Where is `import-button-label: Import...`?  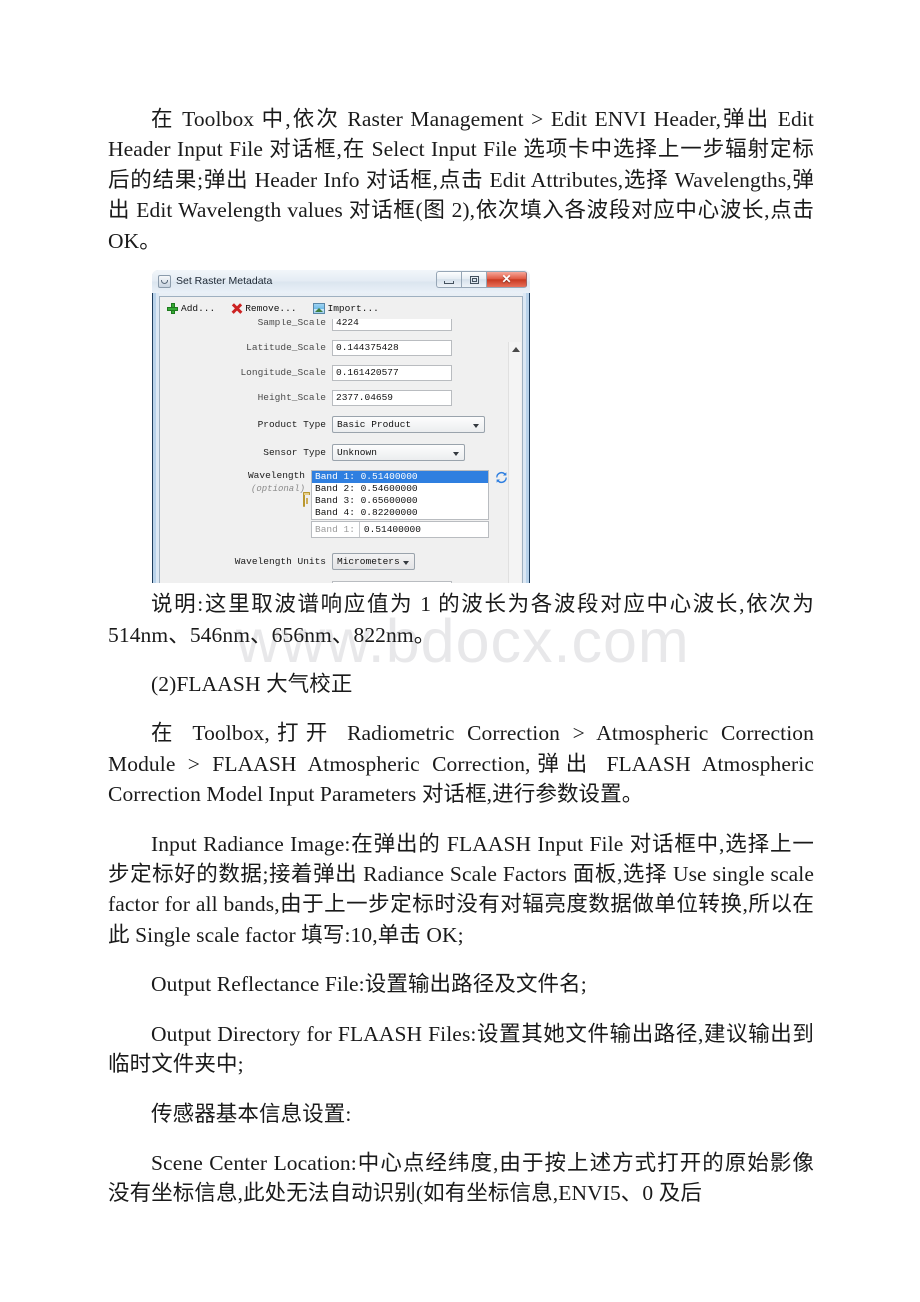
import-button-label: Import... is located at coordinates (353, 308).